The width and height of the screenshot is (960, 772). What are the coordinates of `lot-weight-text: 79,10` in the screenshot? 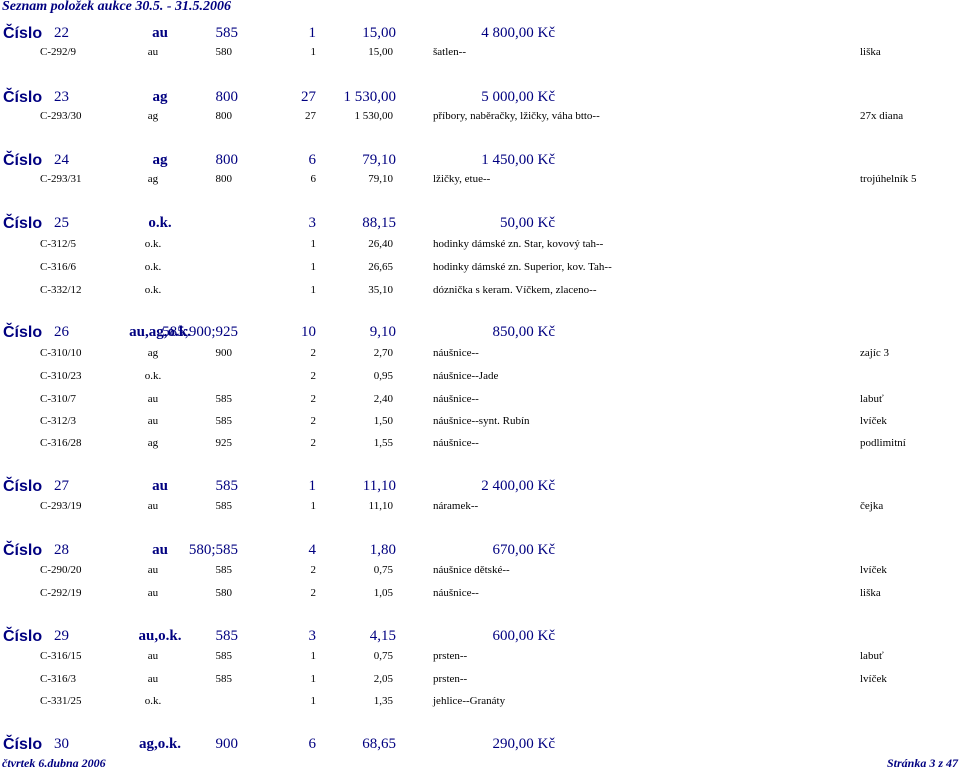 It's located at (379, 160).